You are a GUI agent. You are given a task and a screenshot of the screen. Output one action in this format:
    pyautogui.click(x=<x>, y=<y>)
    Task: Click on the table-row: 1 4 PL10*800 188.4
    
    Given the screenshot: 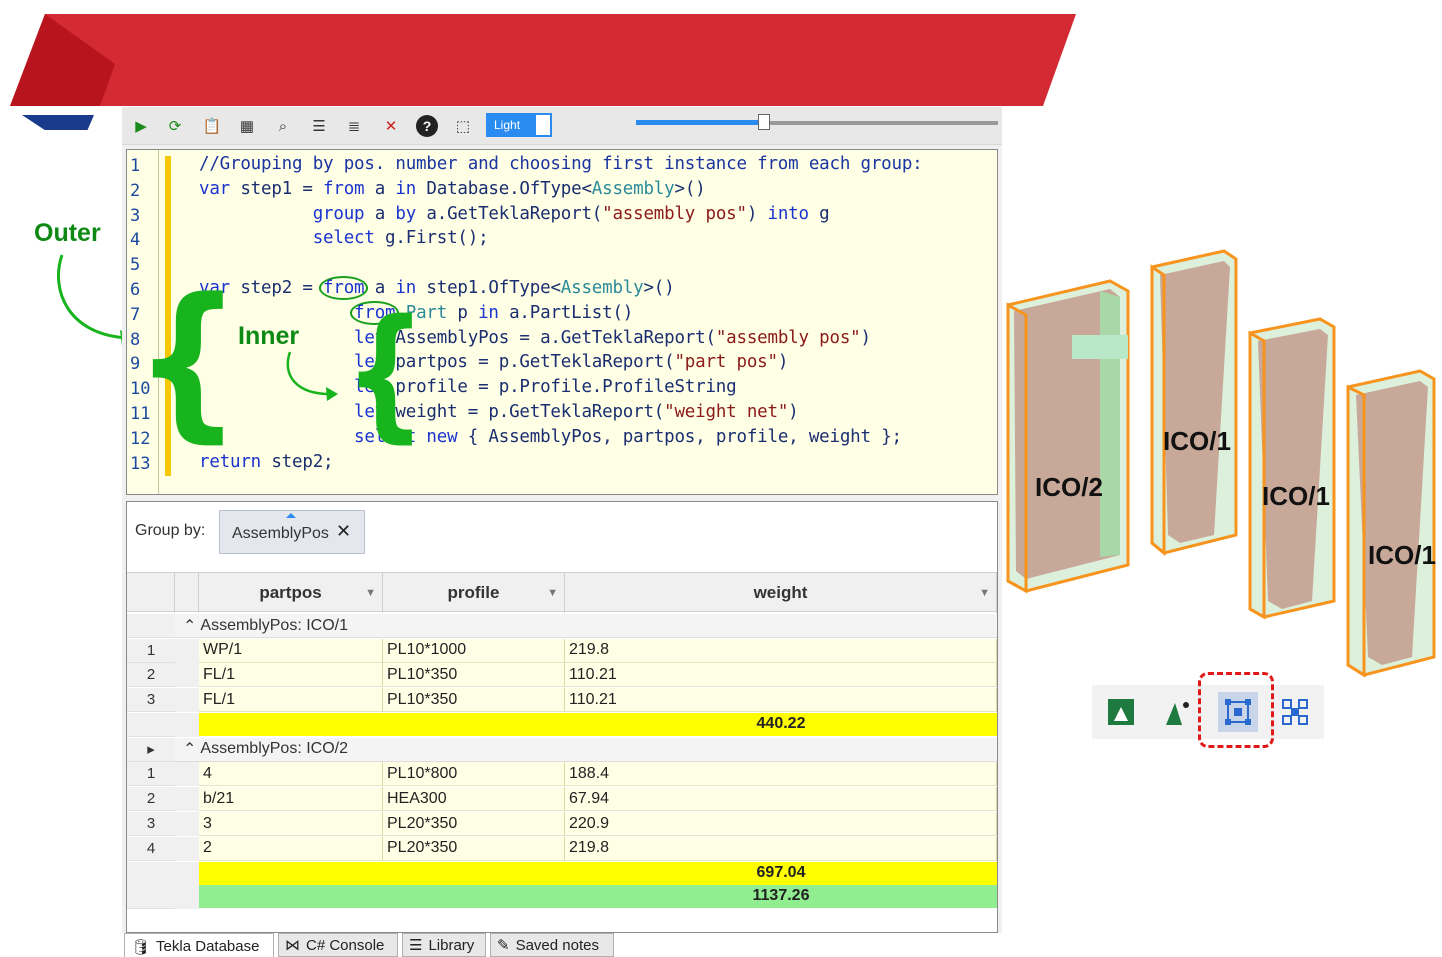 What is the action you would take?
    pyautogui.click(x=562, y=774)
    